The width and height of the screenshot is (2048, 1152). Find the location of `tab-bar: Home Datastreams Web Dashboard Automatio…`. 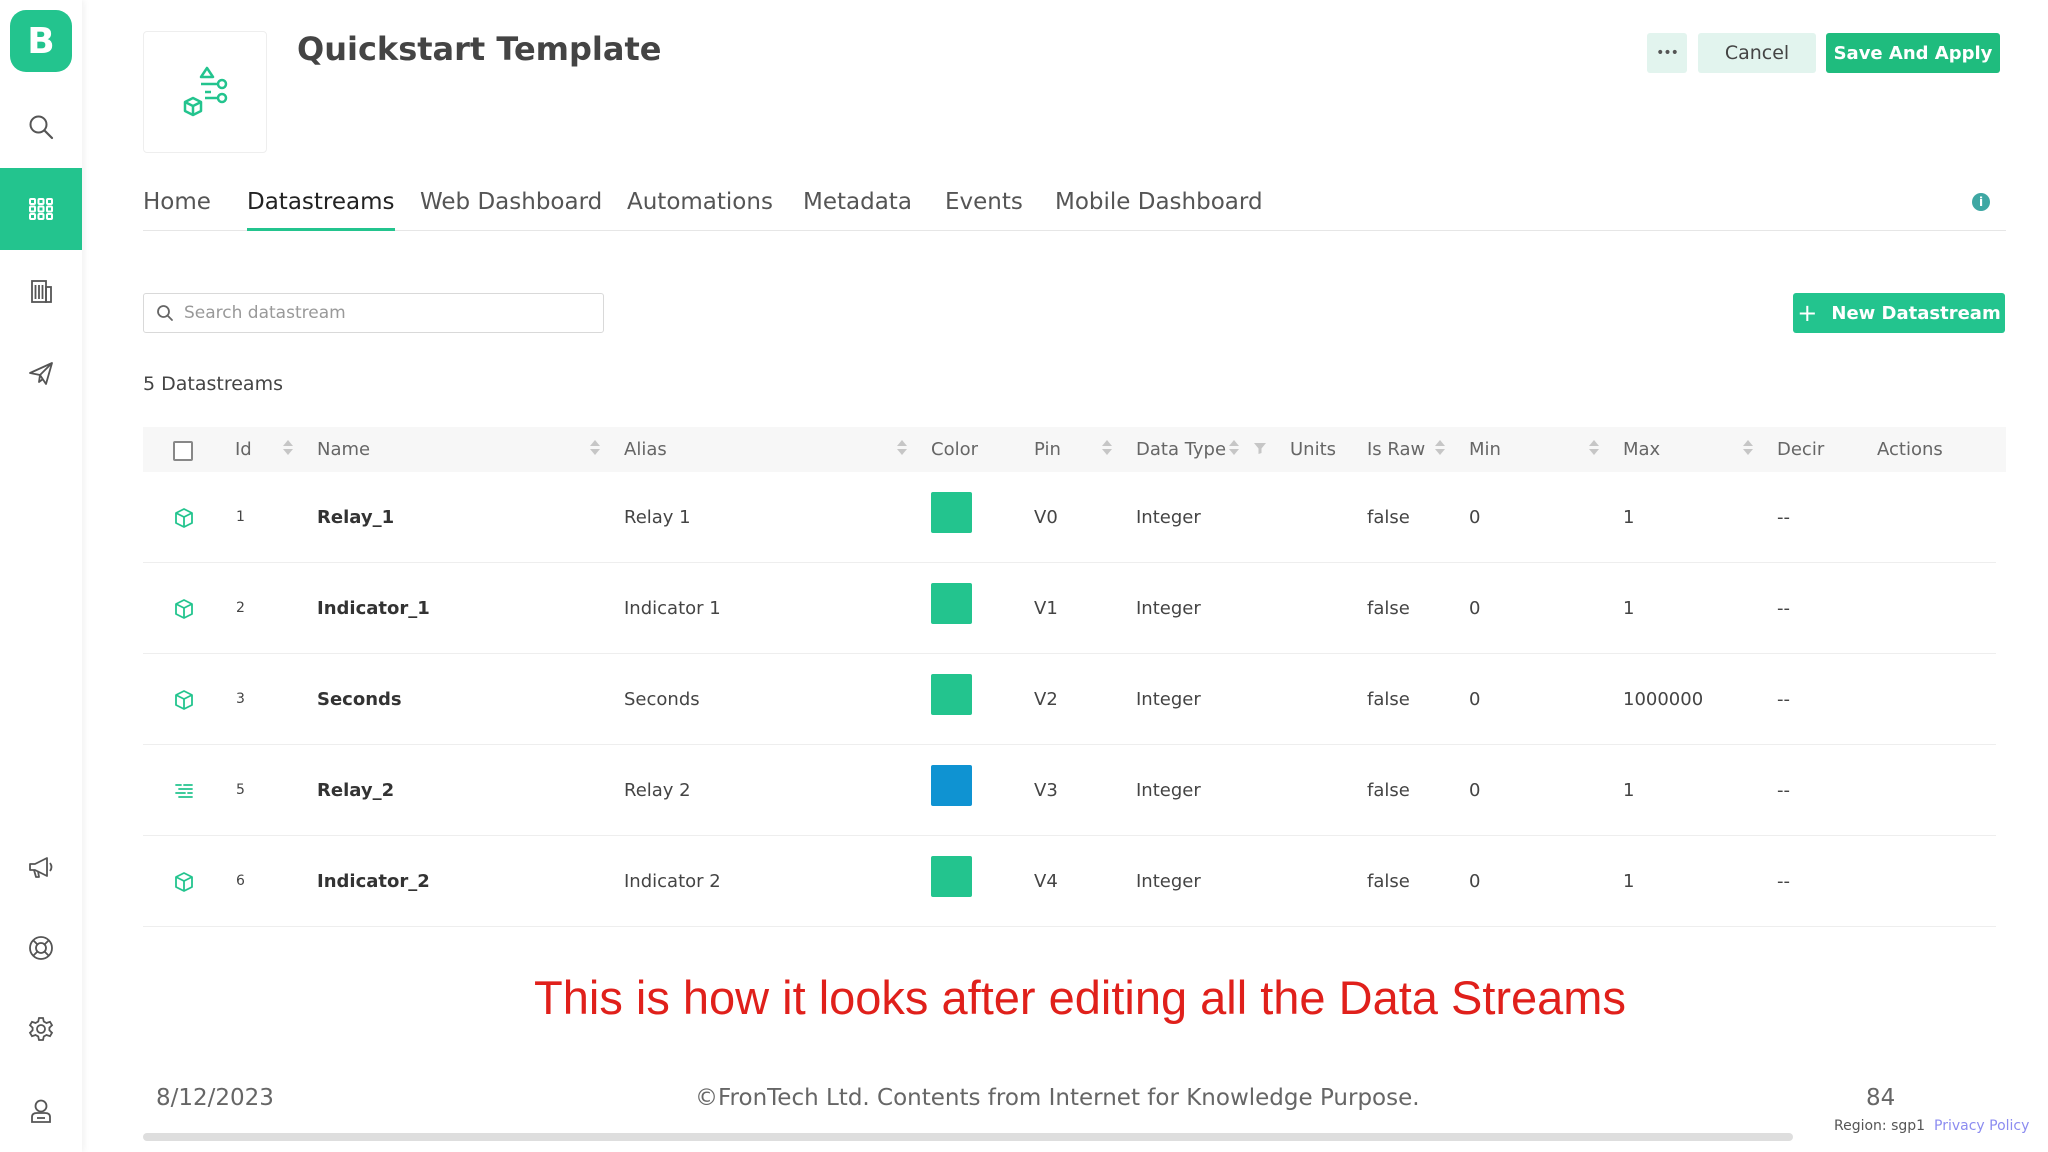

tab-bar: Home Datastreams Web Dashboard Automatio… is located at coordinates (1074, 208).